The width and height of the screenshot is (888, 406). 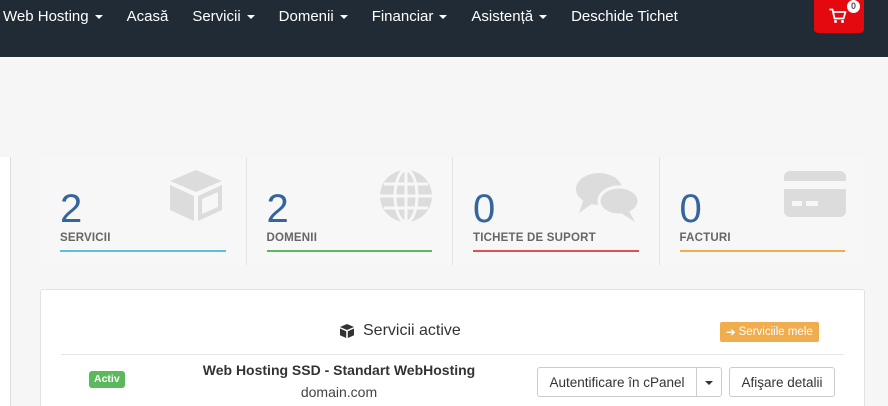 I want to click on tichete-bar, so click(x=556, y=251).